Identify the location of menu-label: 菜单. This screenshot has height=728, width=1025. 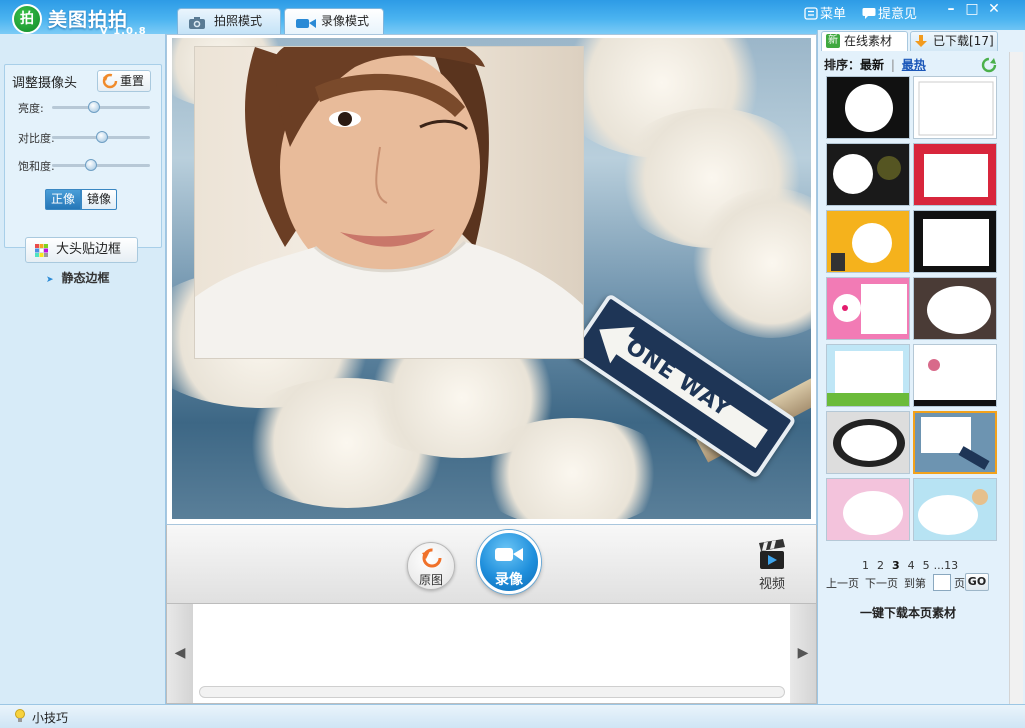
(833, 14).